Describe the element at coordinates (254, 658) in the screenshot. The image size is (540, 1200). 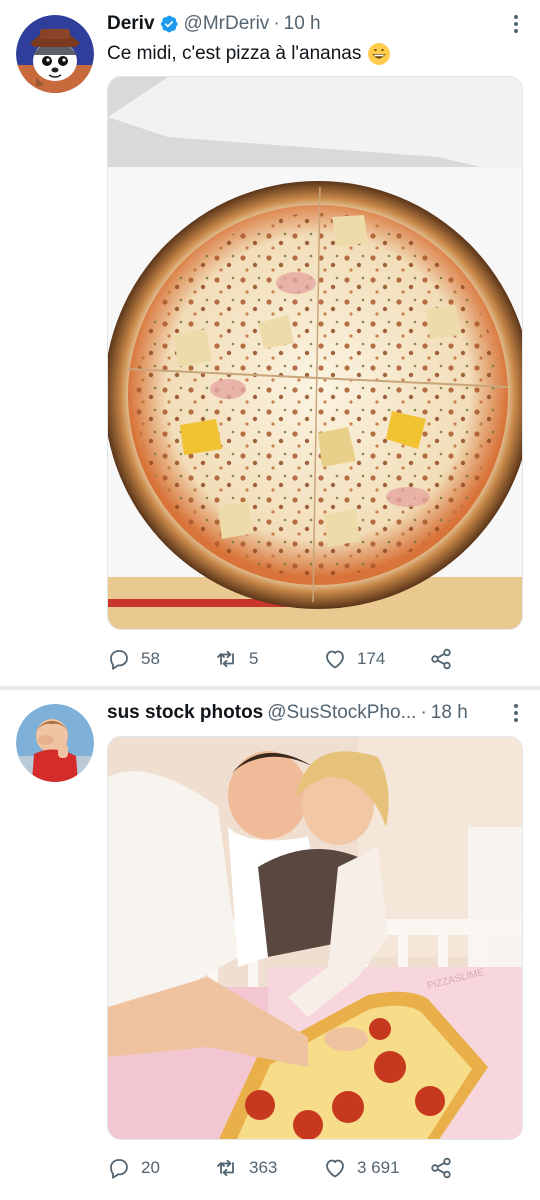
I see `retweet-count: 5` at that location.